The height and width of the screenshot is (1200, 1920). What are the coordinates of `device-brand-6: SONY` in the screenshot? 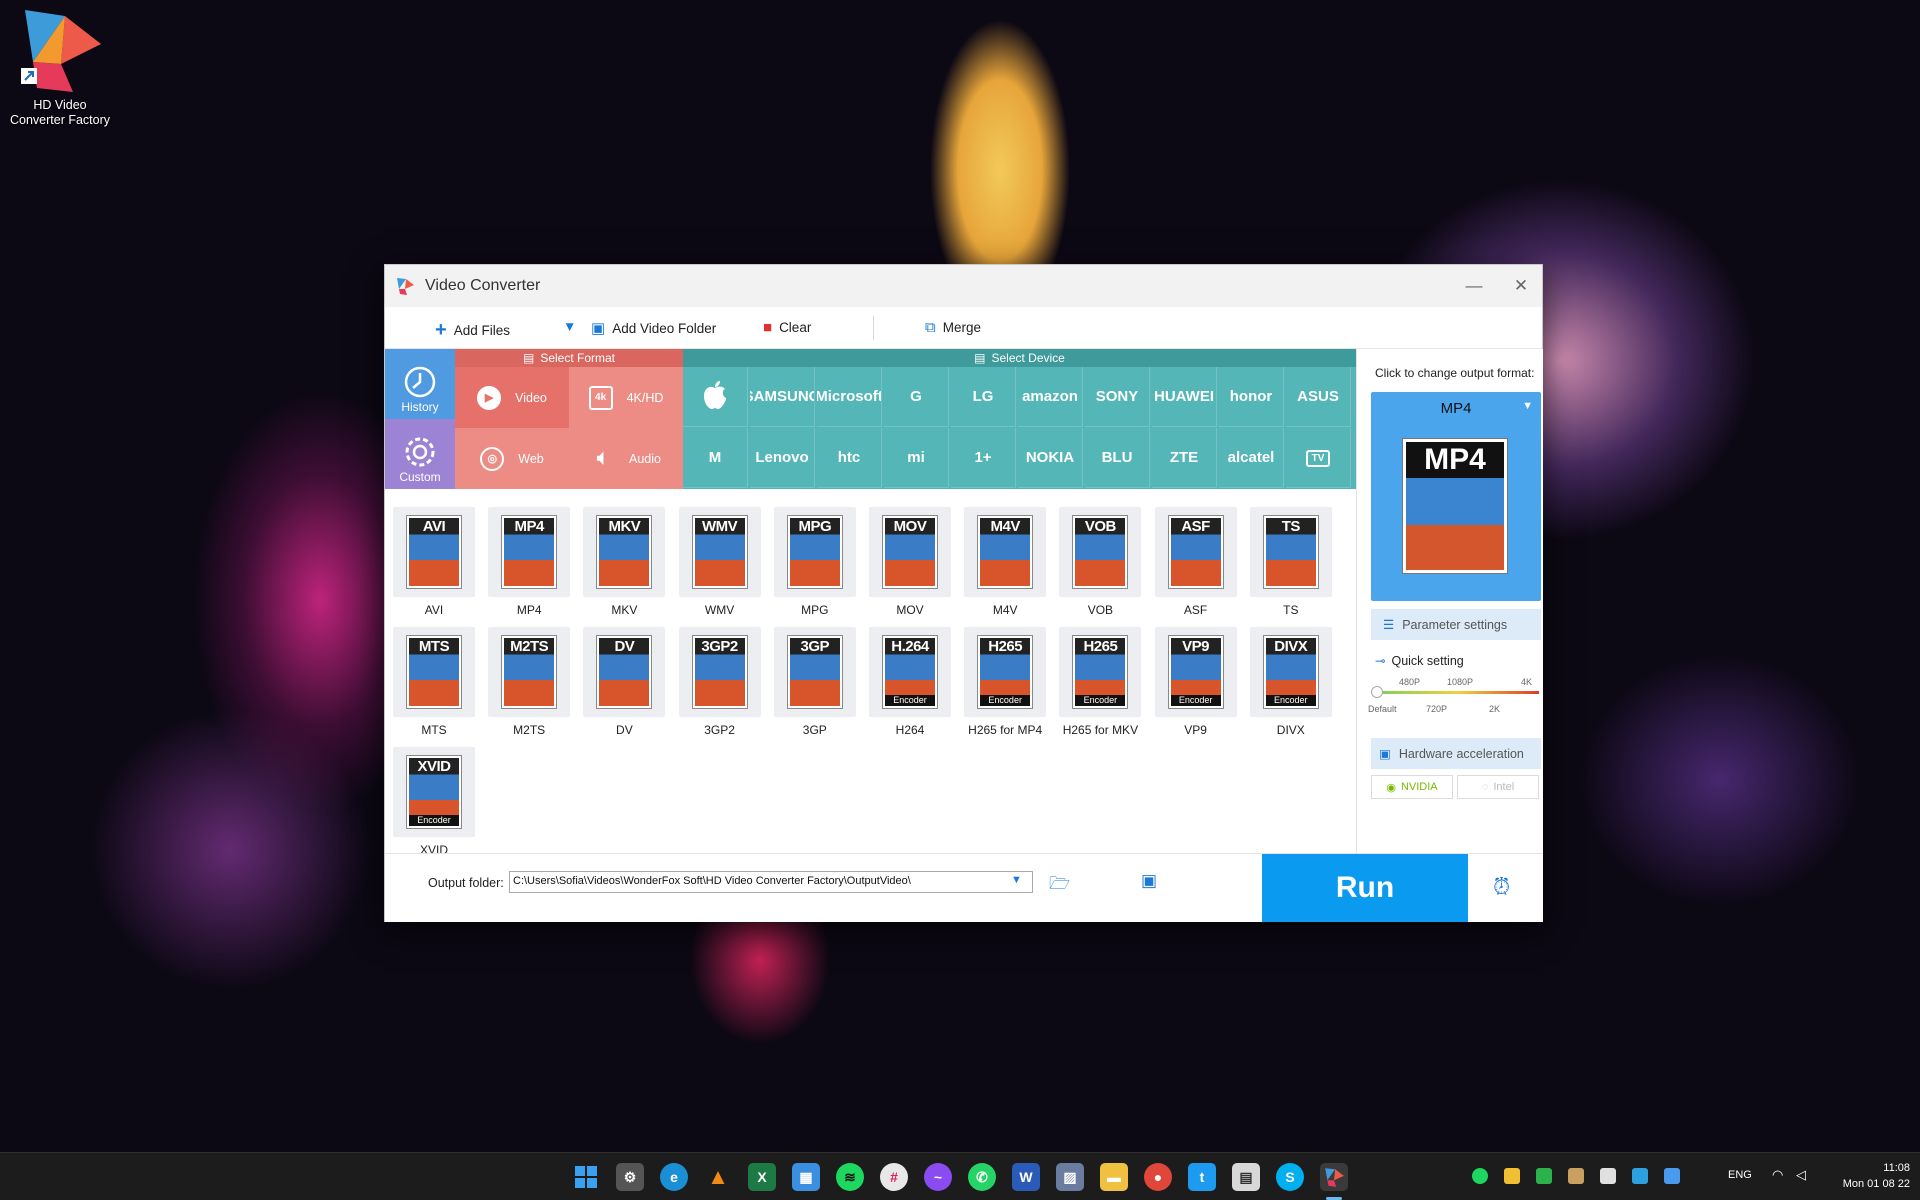 It's located at (1117, 397).